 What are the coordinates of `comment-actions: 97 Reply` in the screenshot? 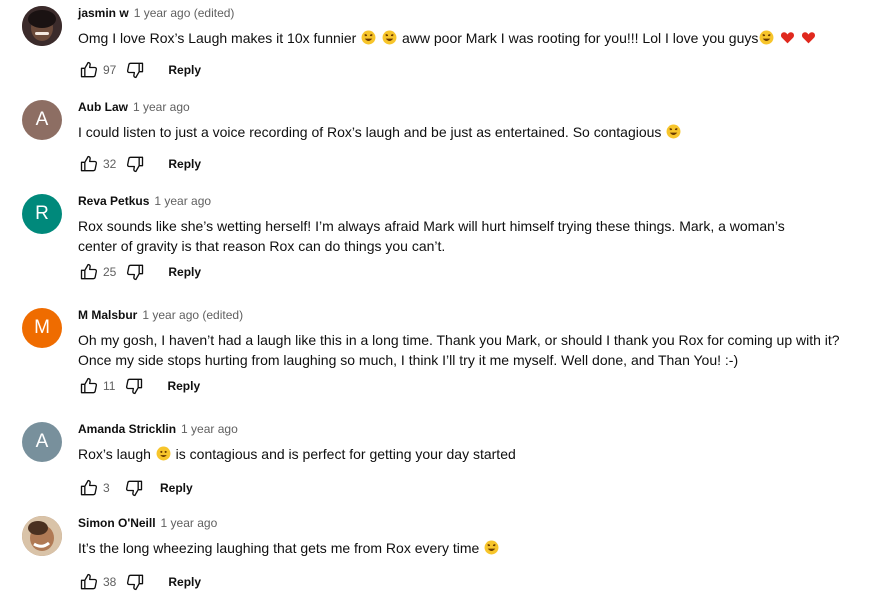 It's located at (139, 70).